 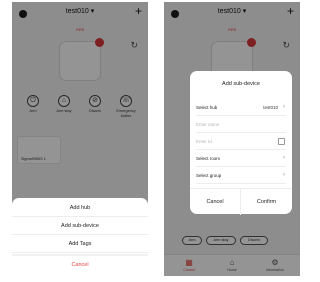 I want to click on dialog-title: Add sub-device, so click(x=241, y=84).